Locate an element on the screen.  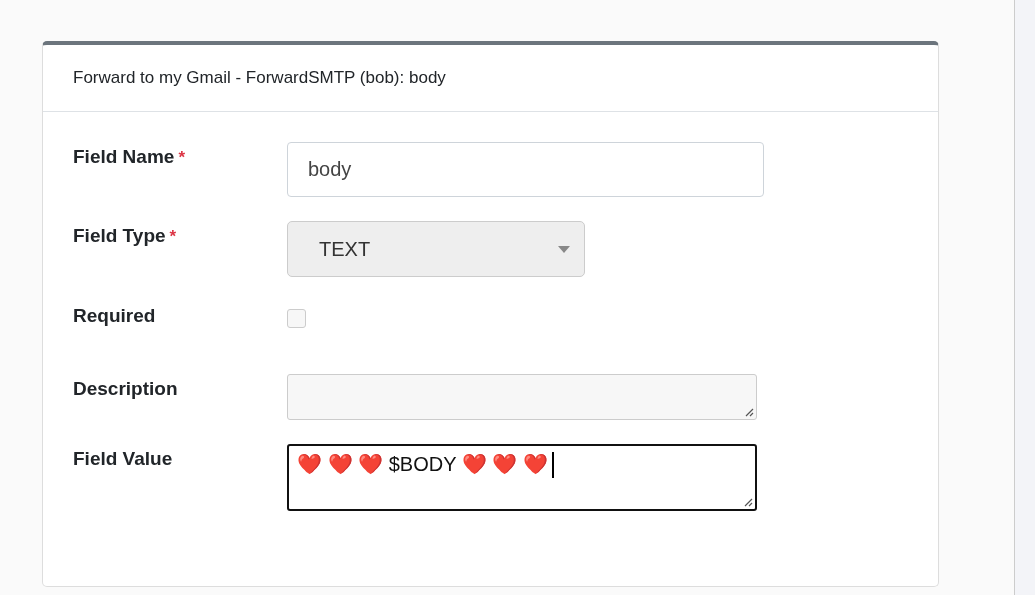
field-label: Description is located at coordinates (125, 388).